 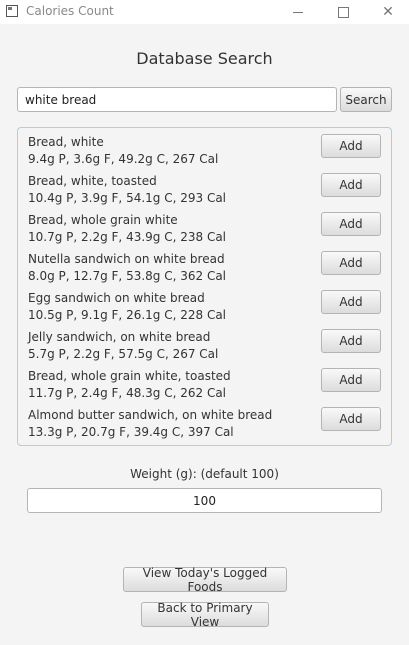 I want to click on food-macros: 10.5g P, 9.1g F, 26.1g C, 228 Cal, so click(x=127, y=315).